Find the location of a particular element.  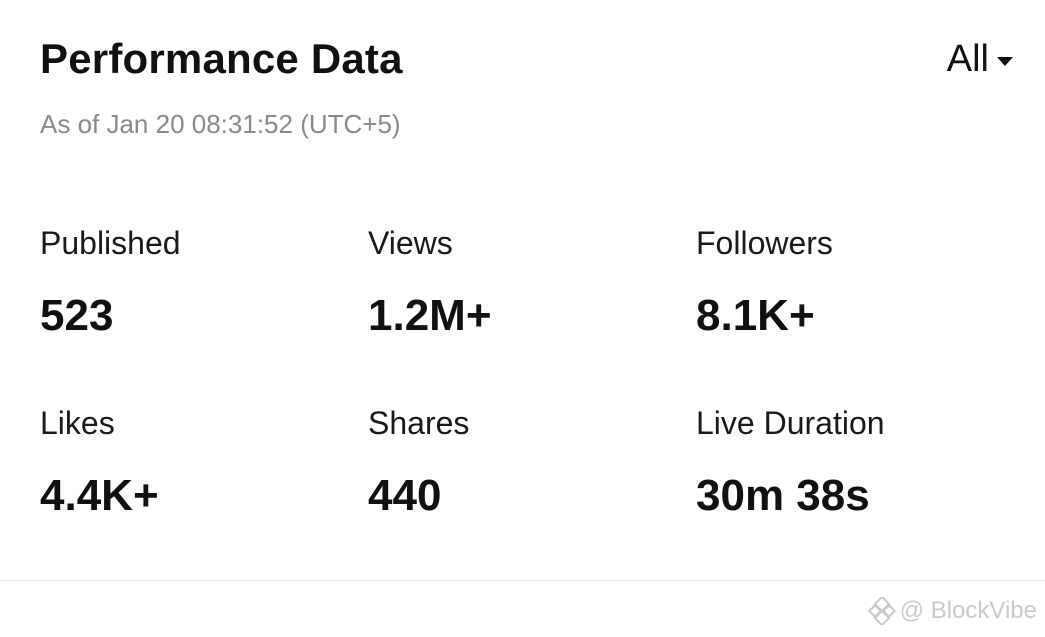

filter-dropdown: All is located at coordinates (980, 59).